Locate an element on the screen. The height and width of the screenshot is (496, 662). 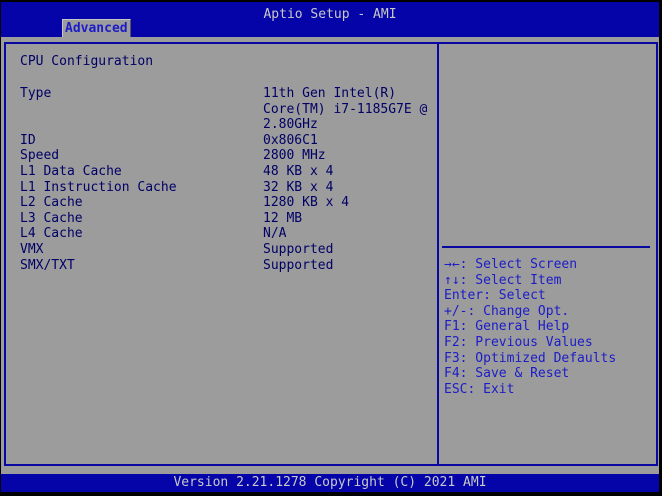
setting-value: N/A is located at coordinates (275, 234).